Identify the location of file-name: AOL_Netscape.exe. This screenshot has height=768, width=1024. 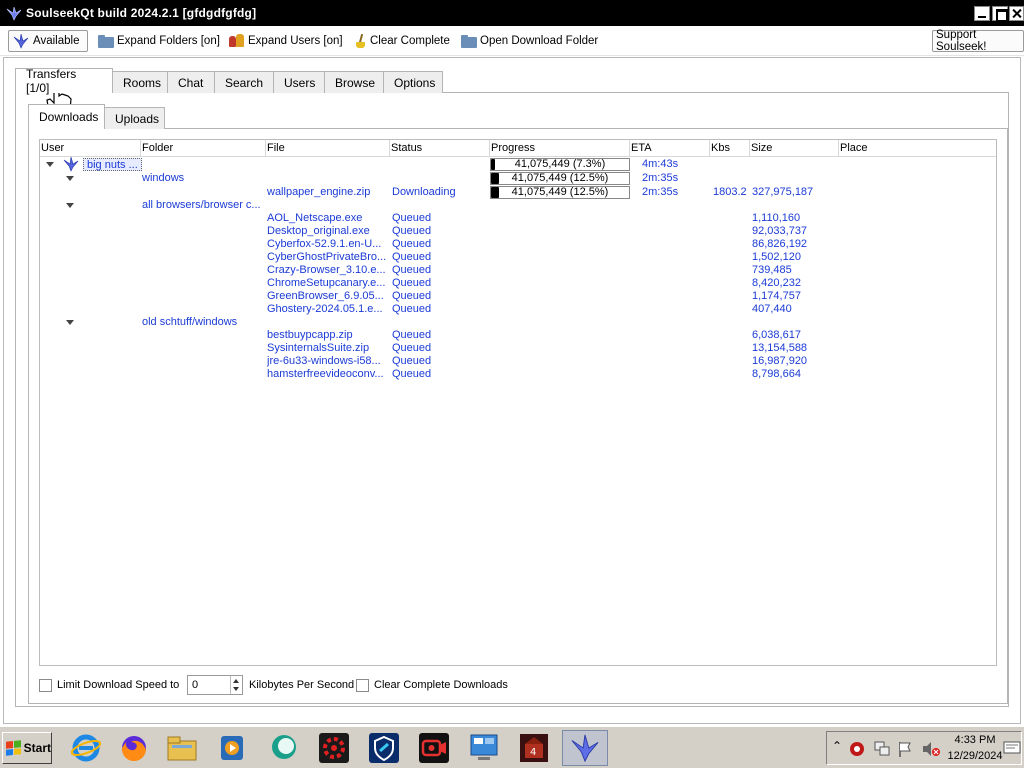
(315, 218).